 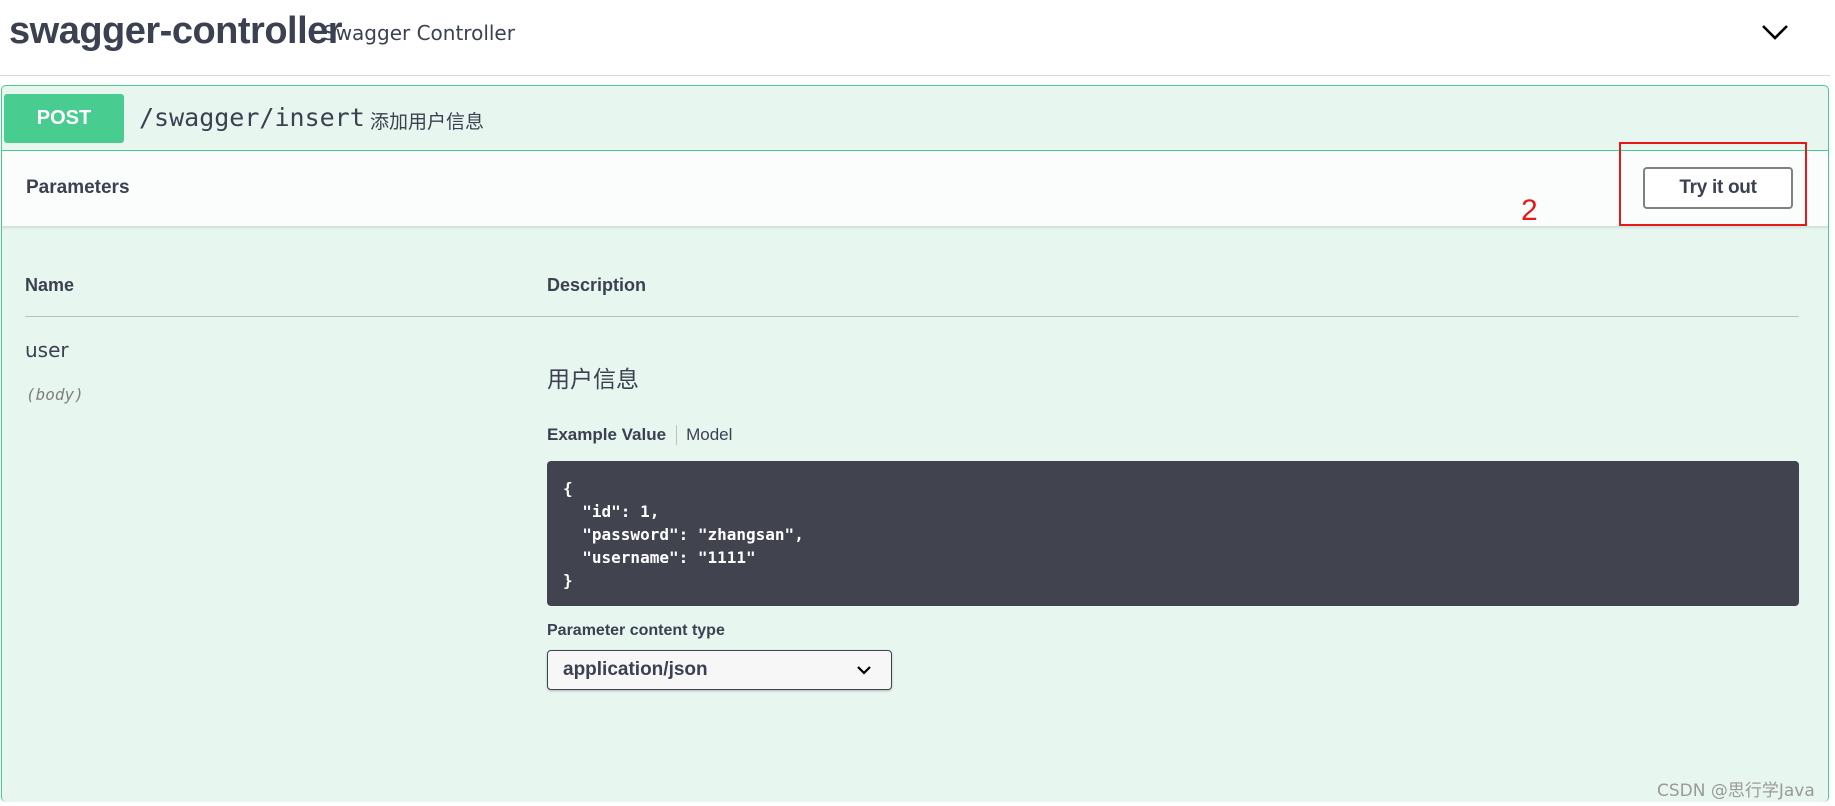 I want to click on content-type-select: application/json, so click(x=719, y=670).